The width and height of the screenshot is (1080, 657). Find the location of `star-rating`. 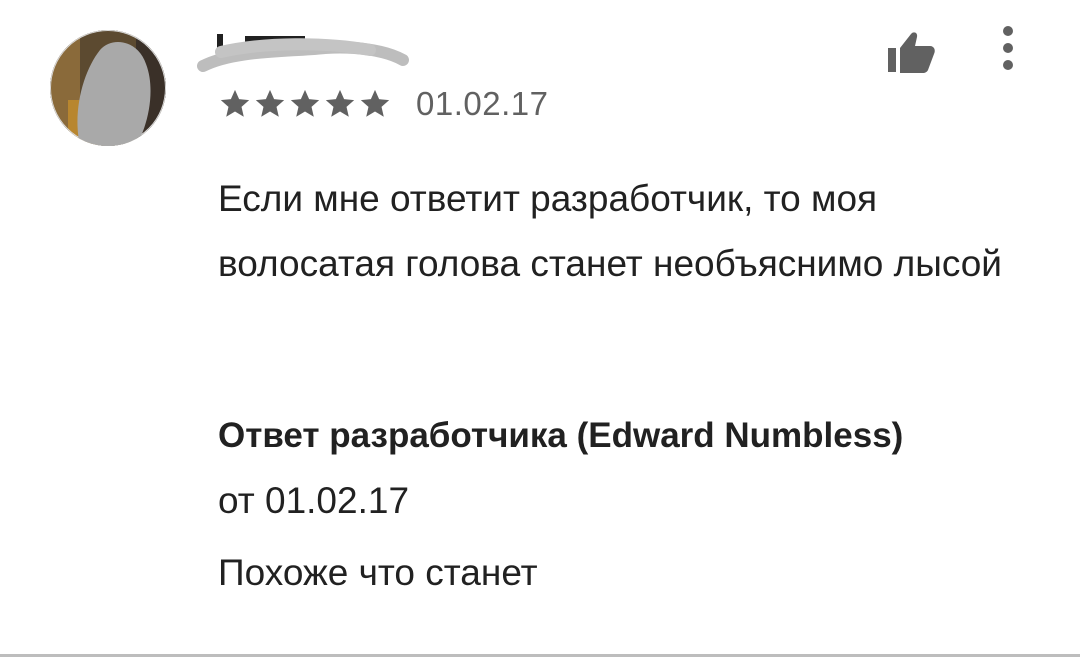

star-rating is located at coordinates (305, 104).